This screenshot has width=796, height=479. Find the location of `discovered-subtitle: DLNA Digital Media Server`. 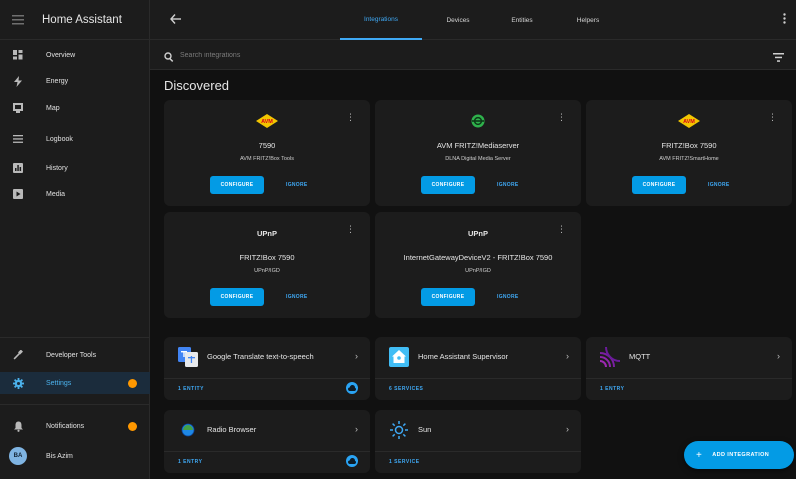

discovered-subtitle: DLNA Digital Media Server is located at coordinates (478, 159).